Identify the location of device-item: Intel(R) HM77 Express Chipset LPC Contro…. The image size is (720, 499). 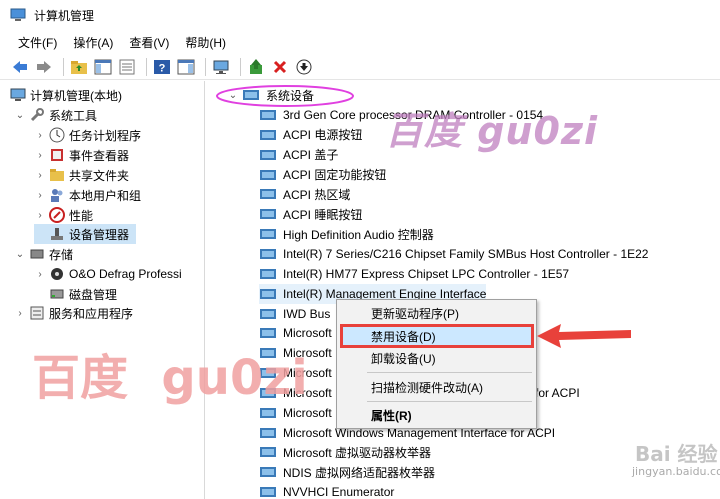
(414, 274).